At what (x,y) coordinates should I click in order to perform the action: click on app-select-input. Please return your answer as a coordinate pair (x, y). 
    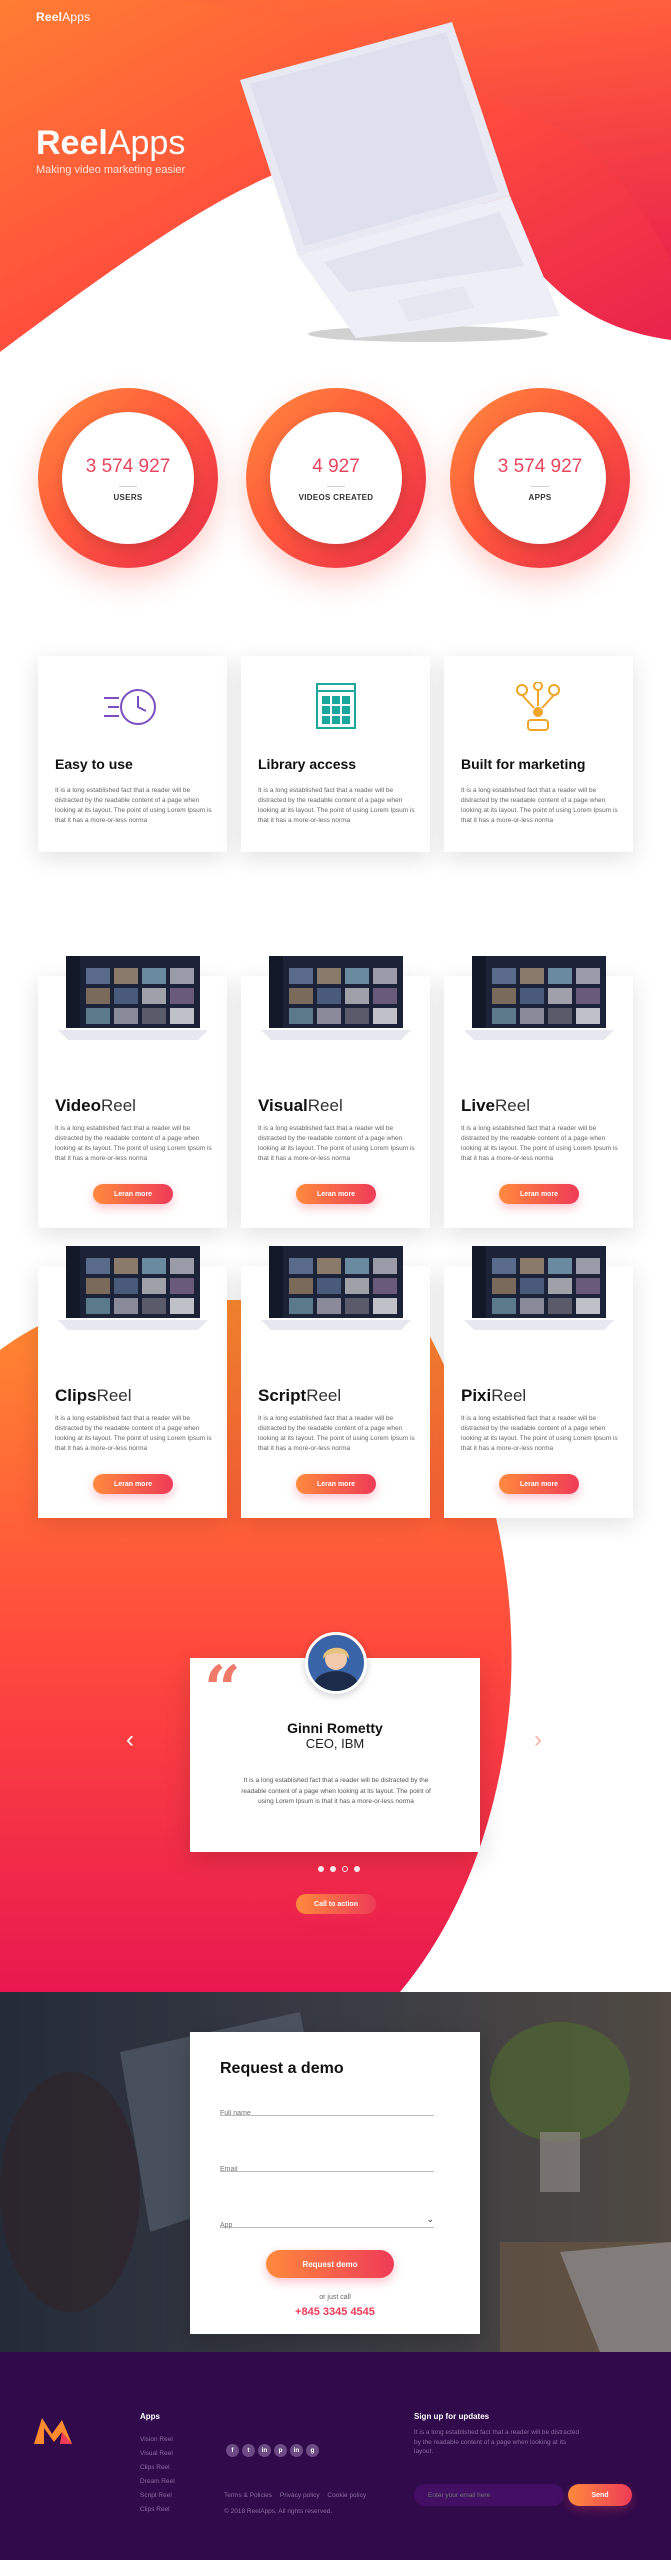
    Looking at the image, I should click on (327, 2225).